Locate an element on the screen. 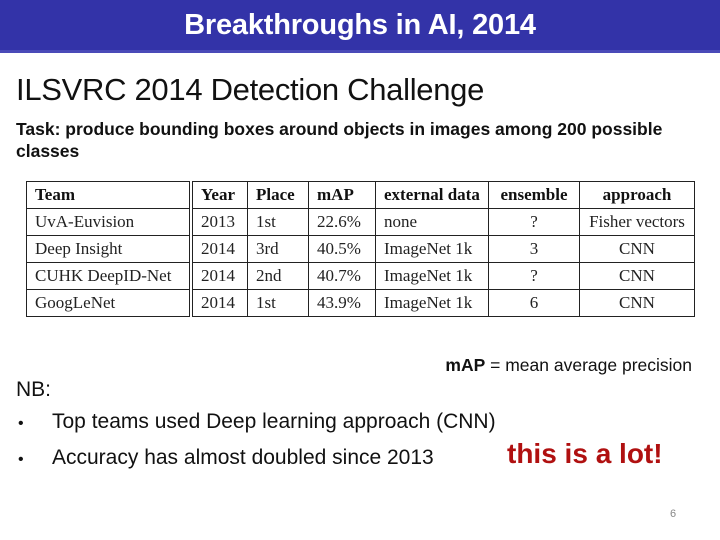 This screenshot has width=720, height=540. map-definition: mAP = mean average precision is located at coordinates (568, 365).